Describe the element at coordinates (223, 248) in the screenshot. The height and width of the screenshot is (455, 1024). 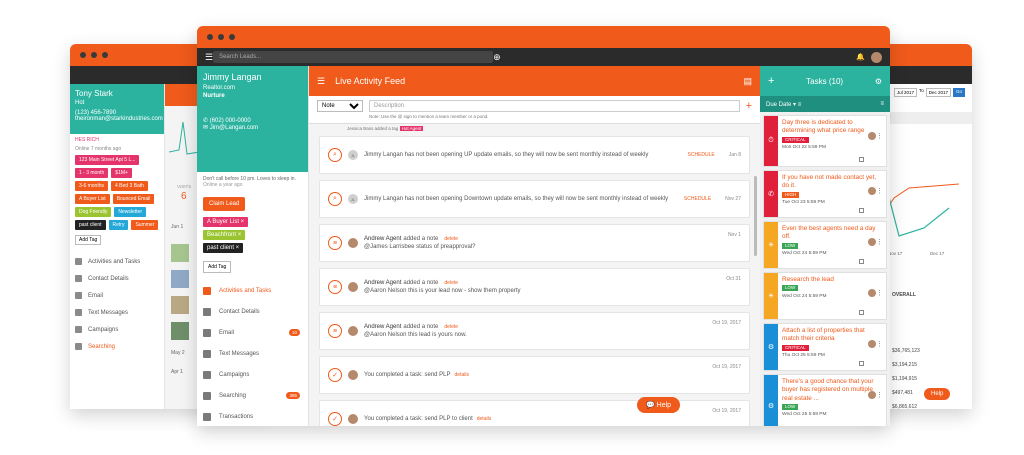
I see `tag-chip: past client ×` at that location.